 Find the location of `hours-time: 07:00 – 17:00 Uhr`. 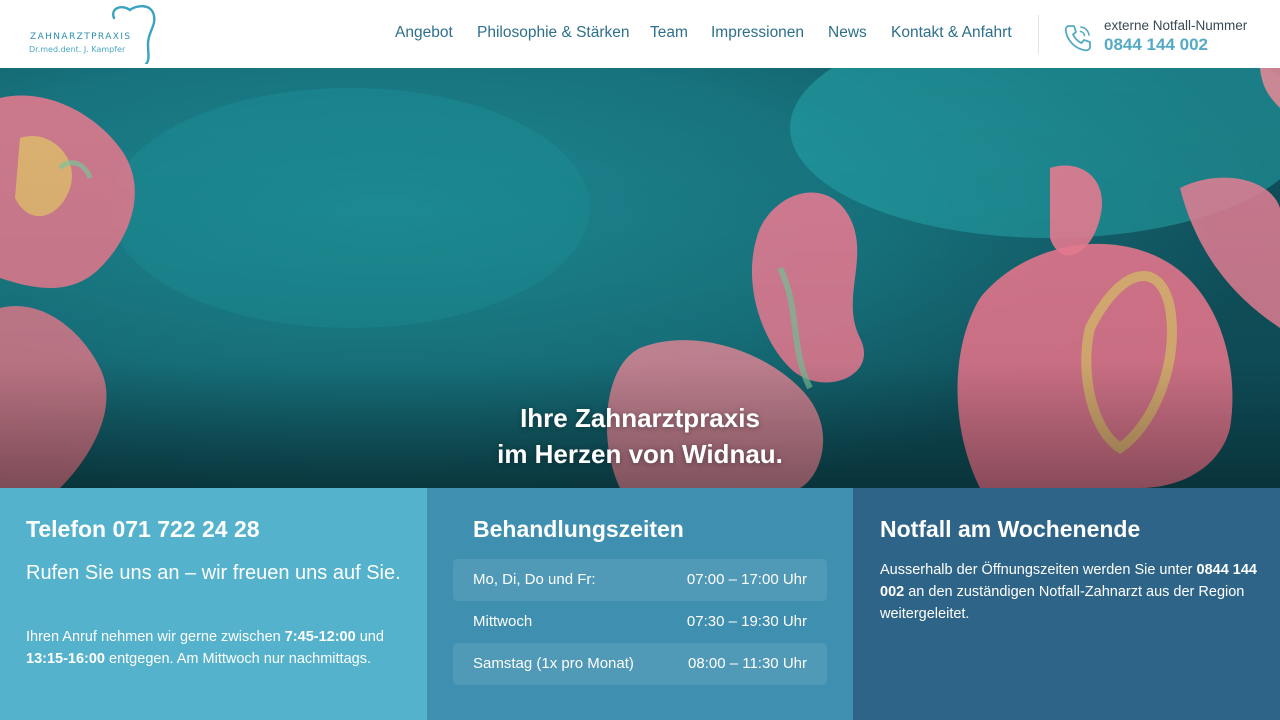

hours-time: 07:00 – 17:00 Uhr is located at coordinates (746, 579).